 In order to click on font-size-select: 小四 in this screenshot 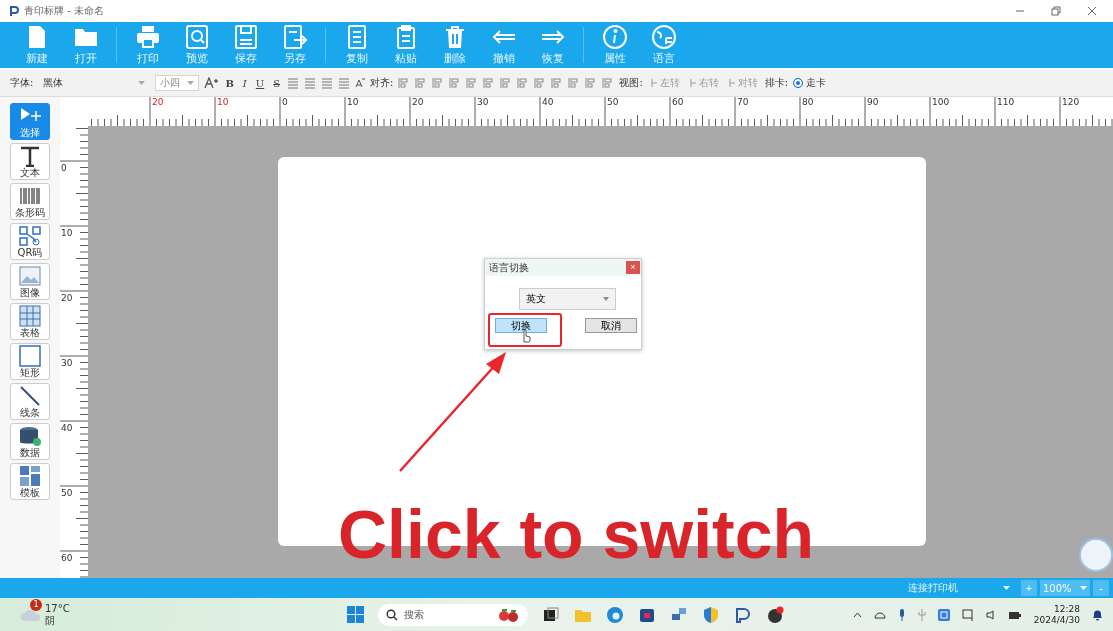, I will do `click(177, 83)`.